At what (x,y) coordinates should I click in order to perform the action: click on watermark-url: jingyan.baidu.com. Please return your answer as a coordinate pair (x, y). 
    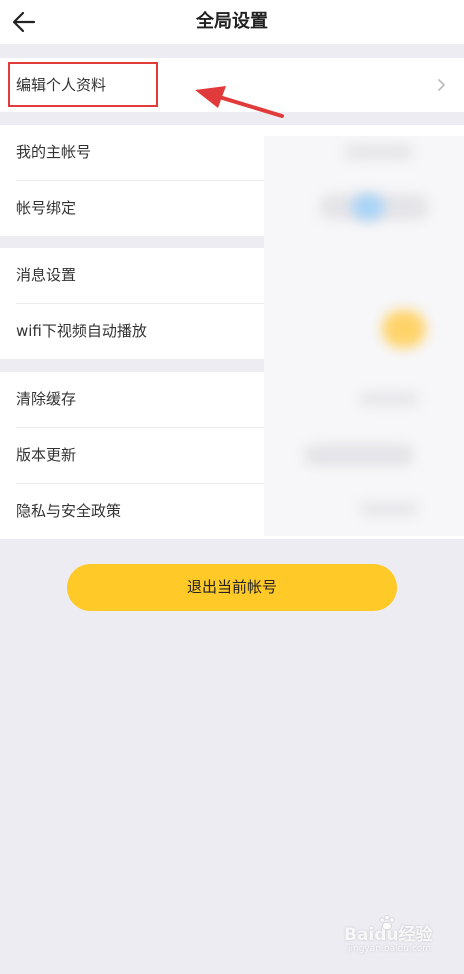
    Looking at the image, I should click on (390, 949).